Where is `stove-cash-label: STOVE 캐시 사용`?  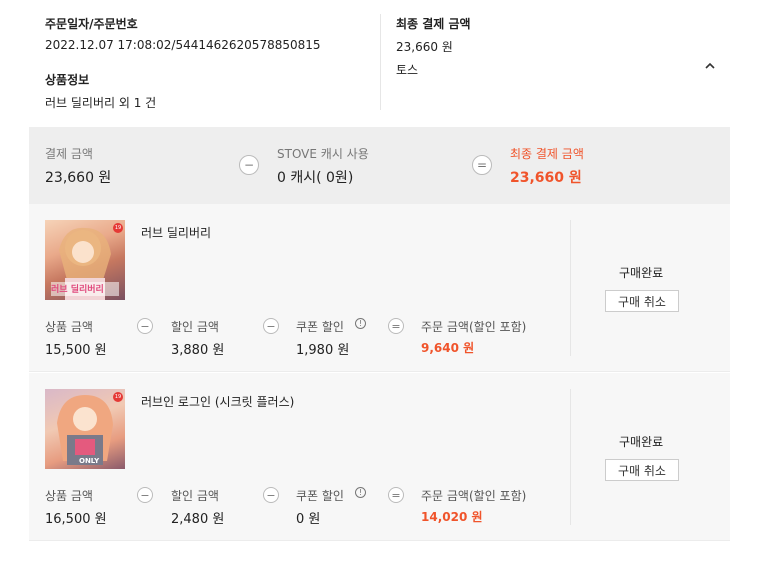
stove-cash-label: STOVE 캐시 사용 is located at coordinates (323, 154).